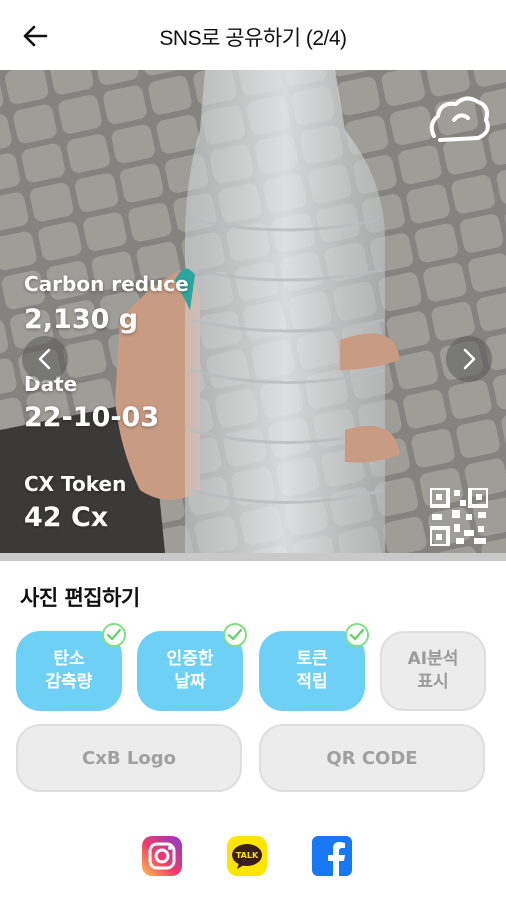 This screenshot has width=506, height=900. I want to click on option-carbon-reduce: 탄소 감축량, so click(71, 667).